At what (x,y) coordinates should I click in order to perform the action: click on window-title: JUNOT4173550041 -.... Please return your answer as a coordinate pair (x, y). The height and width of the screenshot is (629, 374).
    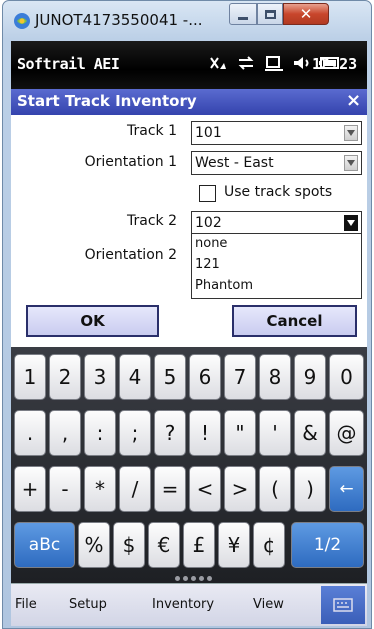
    Looking at the image, I should click on (119, 20).